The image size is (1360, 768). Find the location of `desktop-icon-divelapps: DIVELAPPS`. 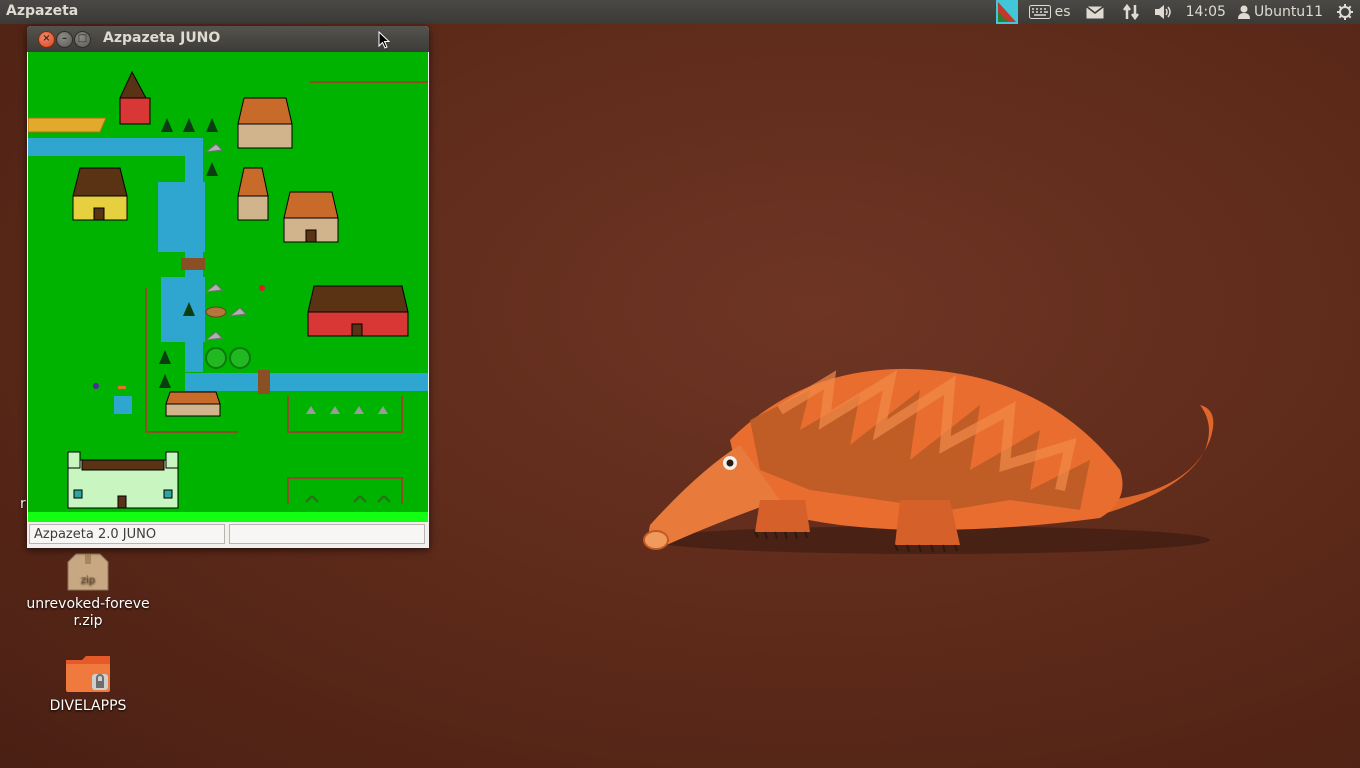

desktop-icon-divelapps: DIVELAPPS is located at coordinates (88, 684).